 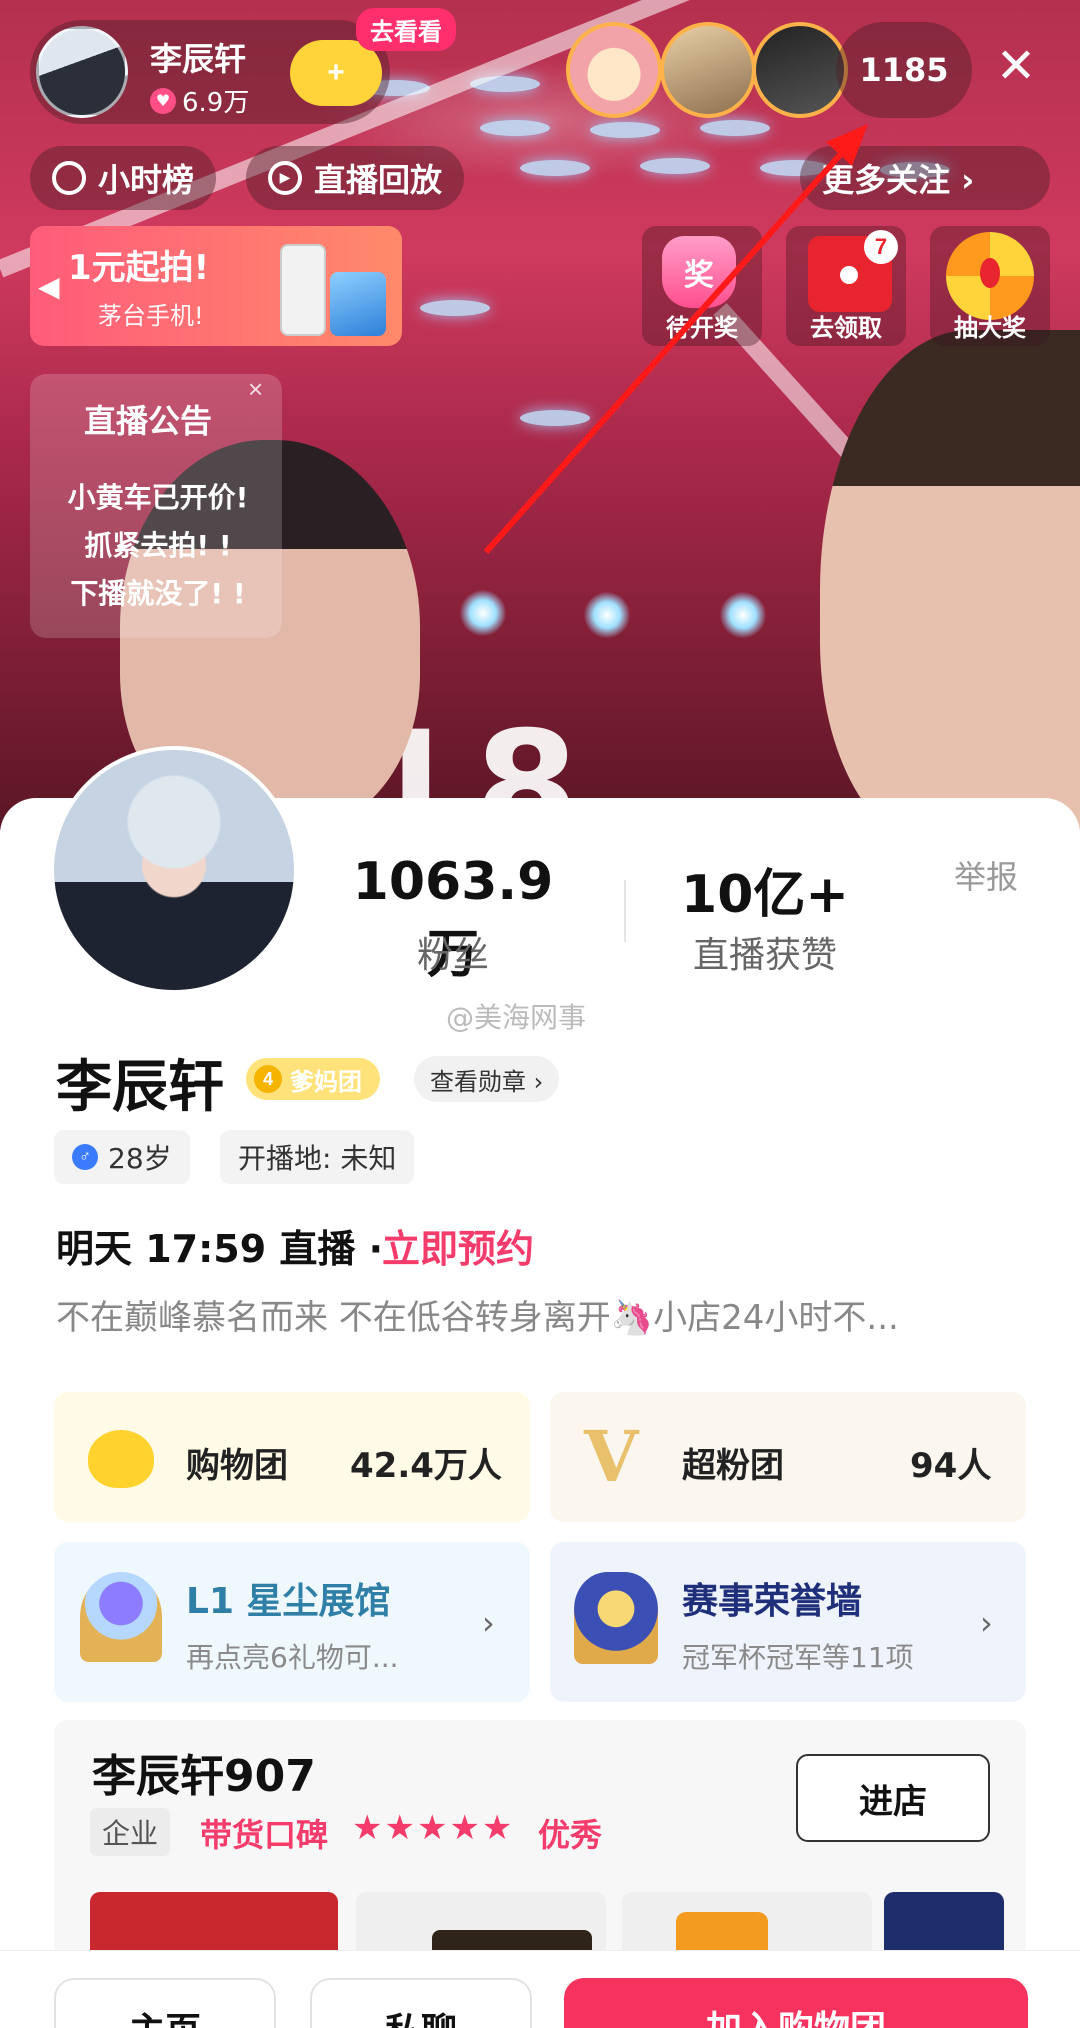 What do you see at coordinates (764, 955) in the screenshot?
I see `live-likes-label: 直播获赞` at bounding box center [764, 955].